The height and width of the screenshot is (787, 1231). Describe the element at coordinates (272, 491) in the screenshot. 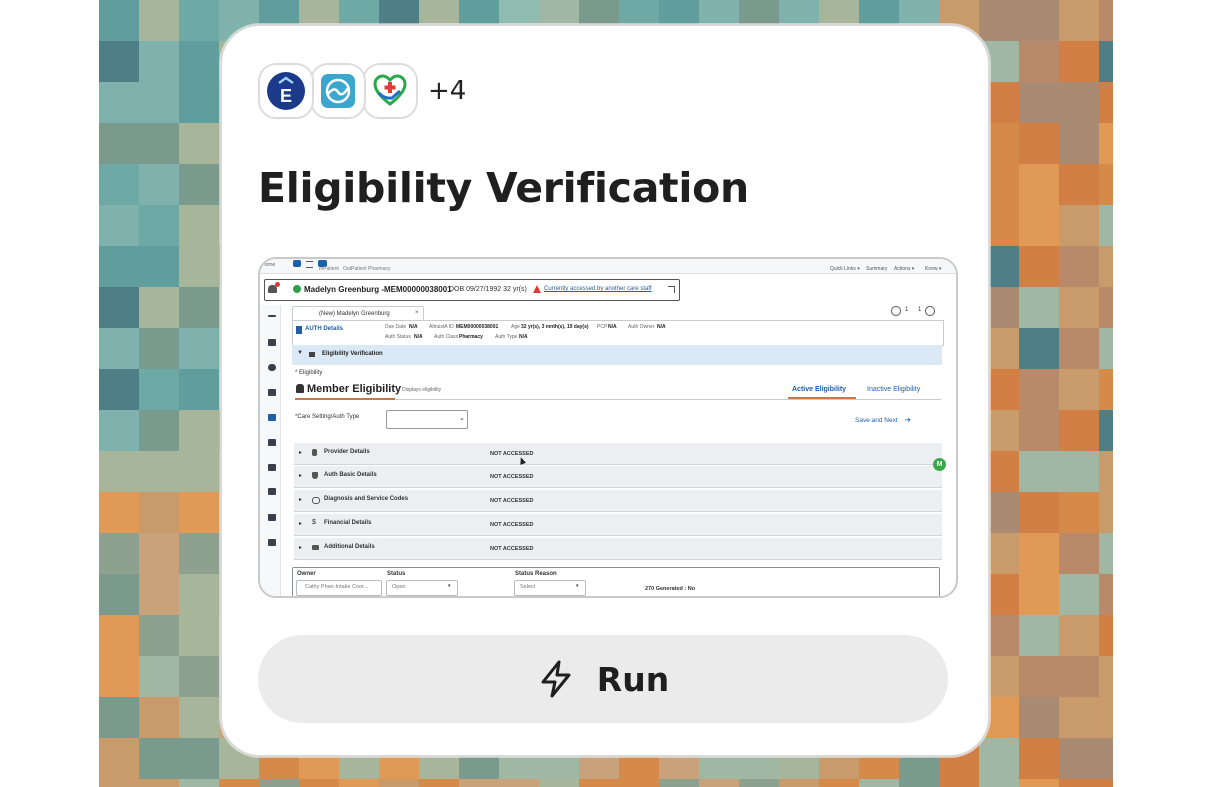

I see `sidebar-people-icon` at that location.